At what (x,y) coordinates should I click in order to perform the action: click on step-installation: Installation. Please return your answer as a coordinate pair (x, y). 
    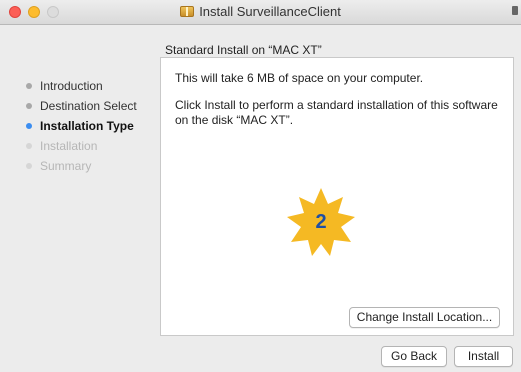
    Looking at the image, I should click on (81, 147).